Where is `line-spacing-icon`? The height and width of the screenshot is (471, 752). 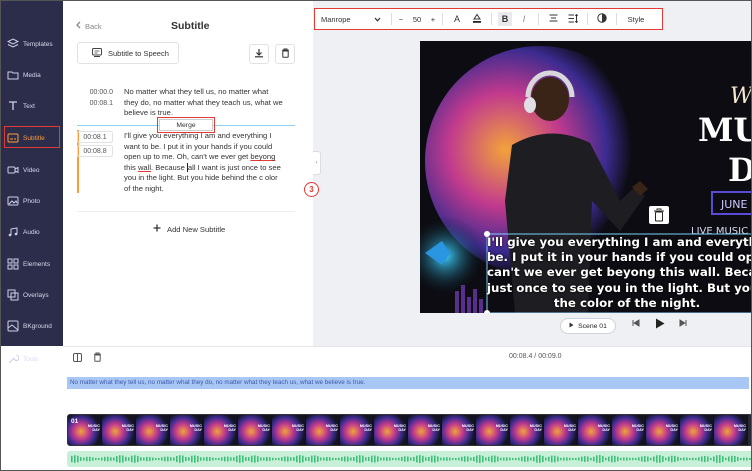 line-spacing-icon is located at coordinates (573, 19).